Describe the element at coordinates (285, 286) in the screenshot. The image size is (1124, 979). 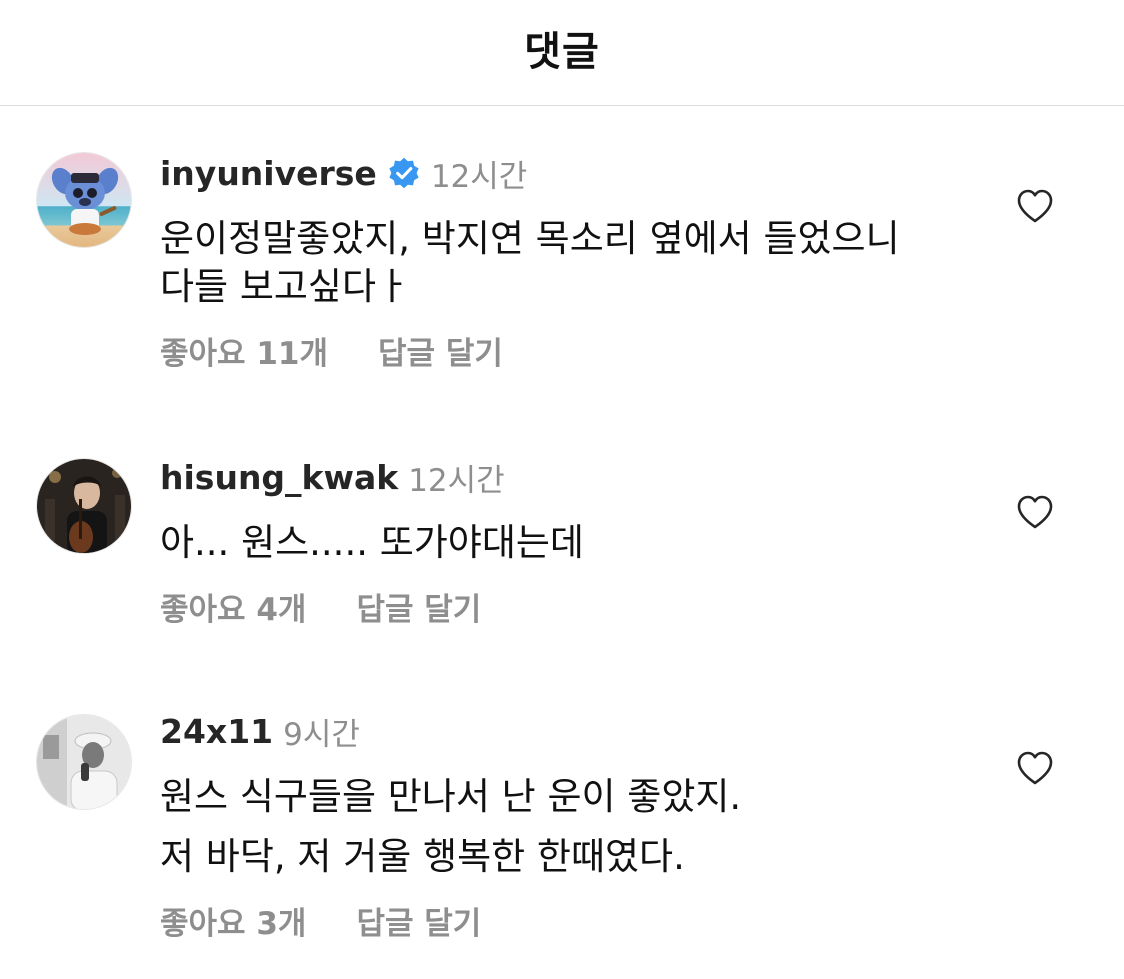
I see `comment-text-line: 다들 보고싶다ㅏ` at that location.